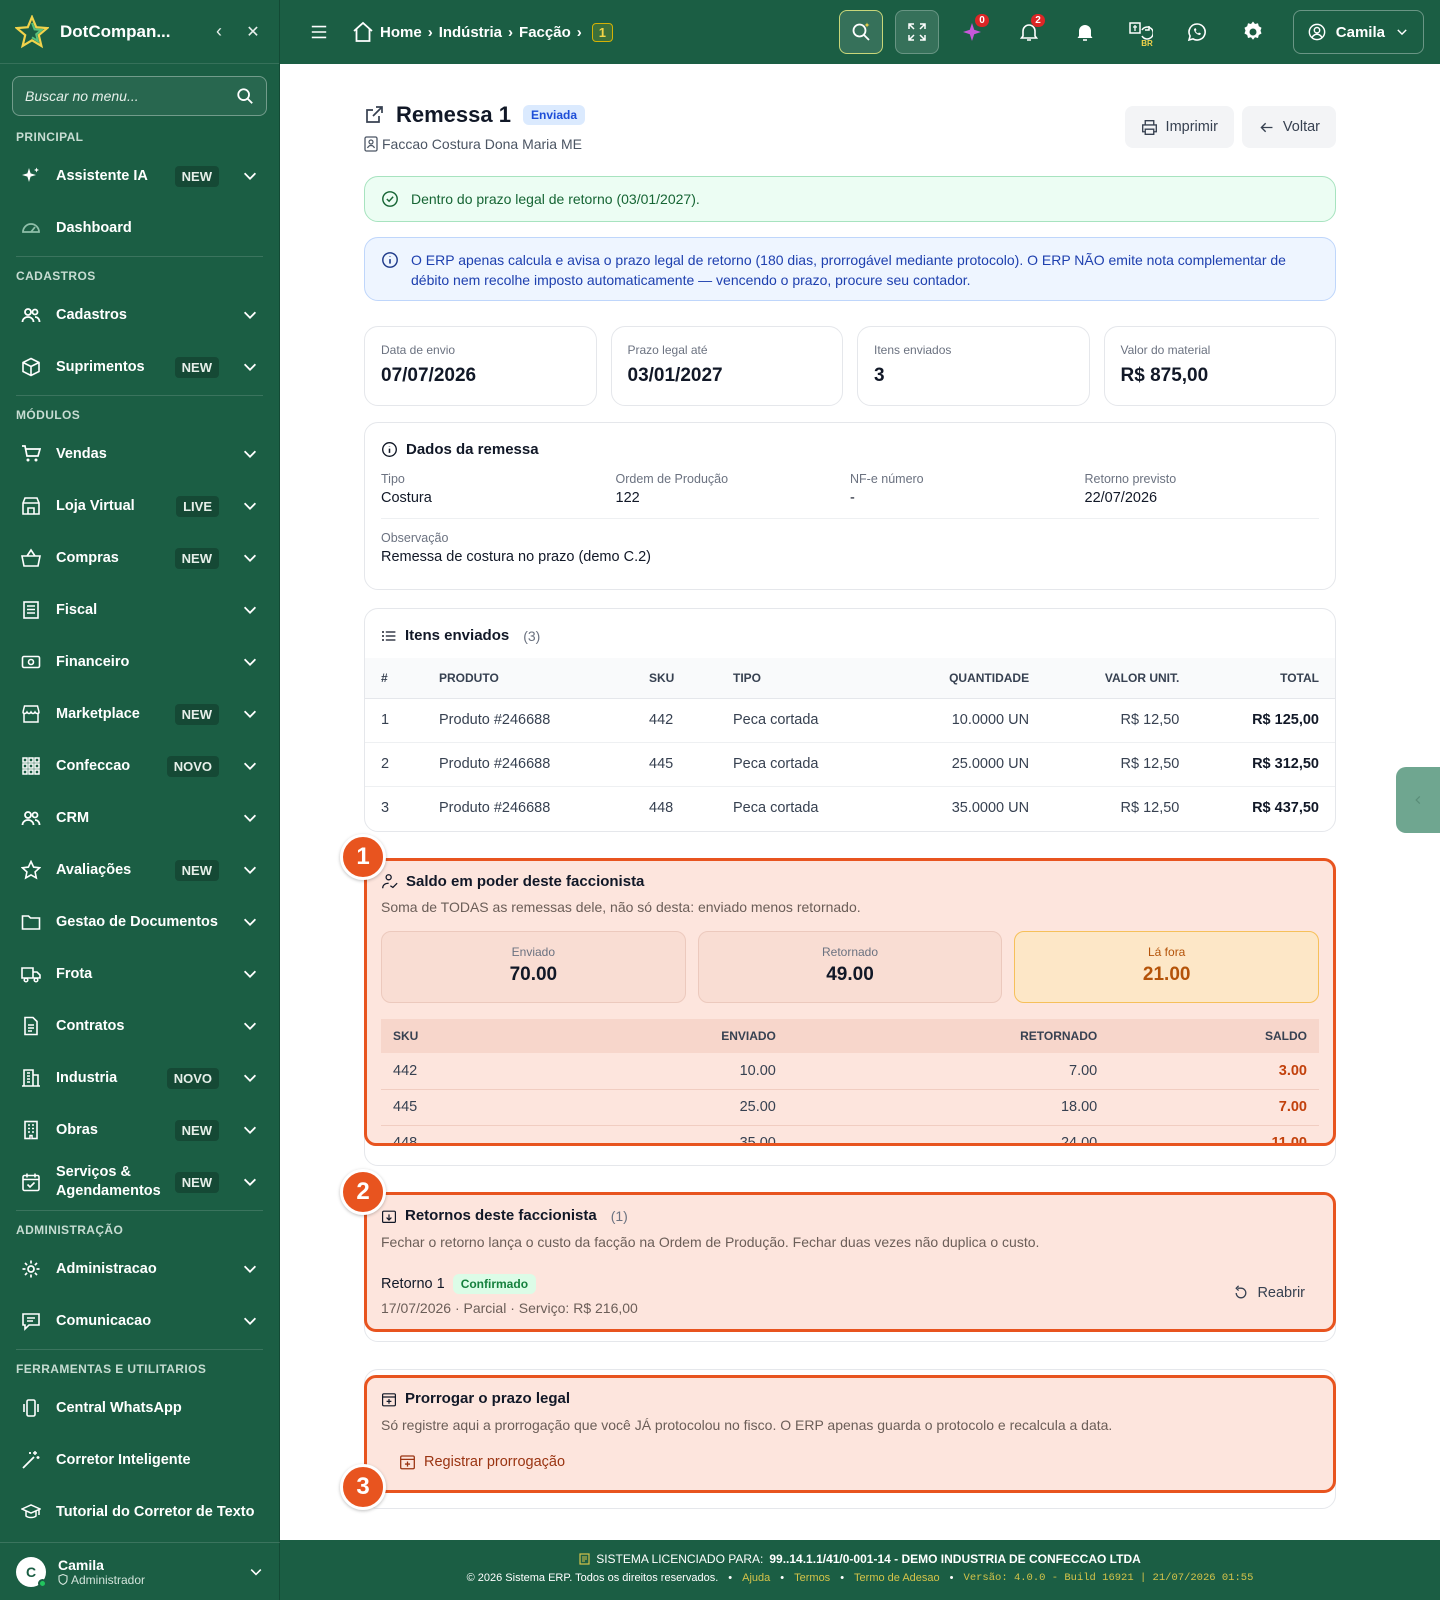  Describe the element at coordinates (139, 315) in the screenshot. I see `sidebar-item-cadastros: Cadastros` at that location.